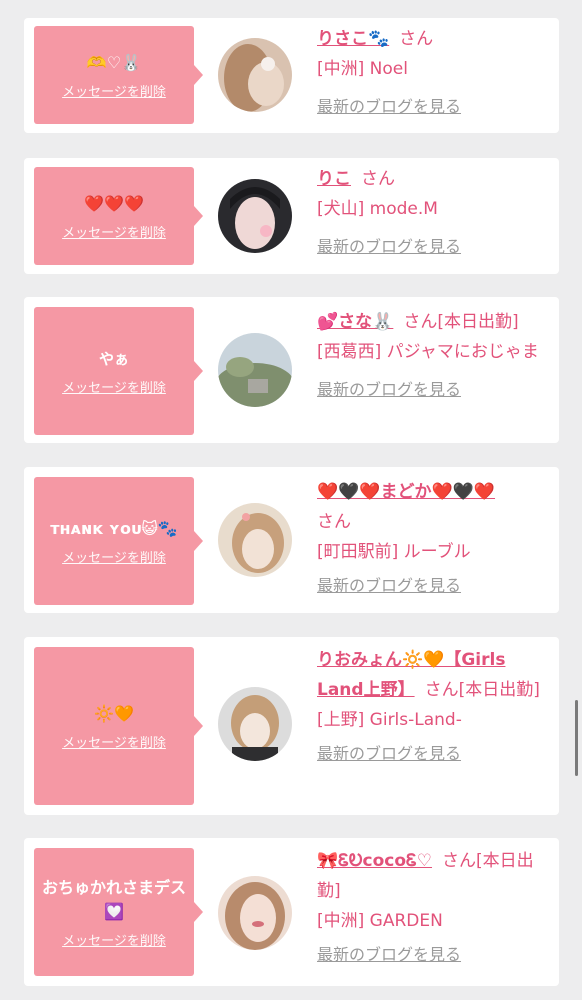  I want to click on cast-info: 🎀ᏋᎧcocoᏋ♡ さん[本日出勤] [中洲] GARDEN 最新のブログを見る, so click(435, 908).